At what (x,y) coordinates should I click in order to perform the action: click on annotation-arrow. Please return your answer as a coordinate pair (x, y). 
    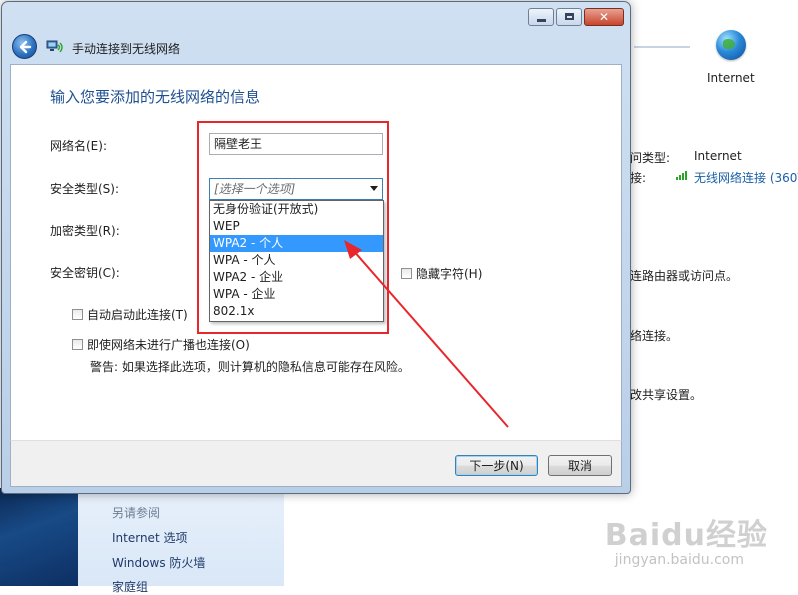
    Looking at the image, I should click on (426, 334).